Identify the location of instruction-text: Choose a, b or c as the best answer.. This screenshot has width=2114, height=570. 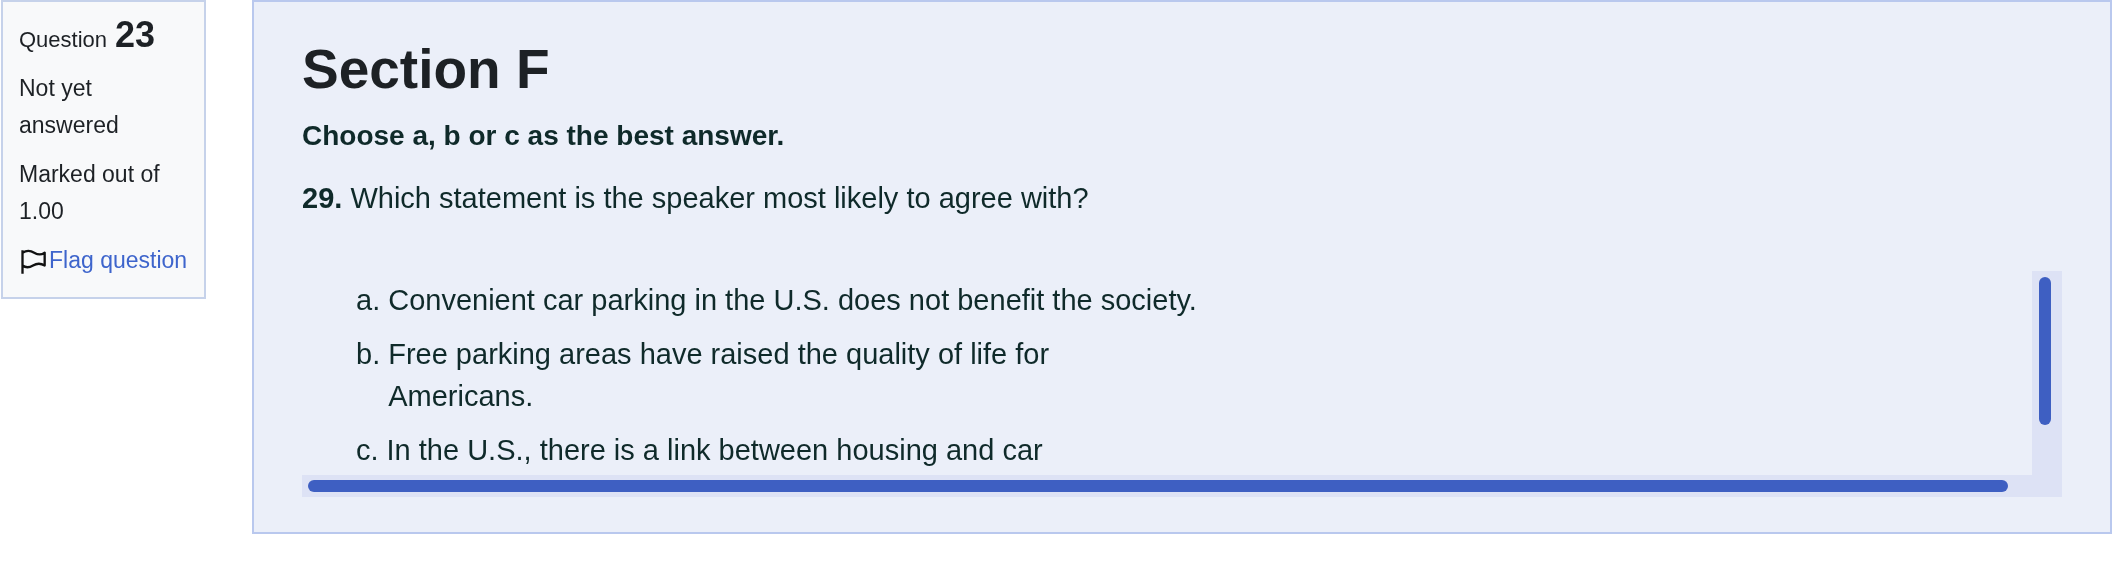
(544, 136).